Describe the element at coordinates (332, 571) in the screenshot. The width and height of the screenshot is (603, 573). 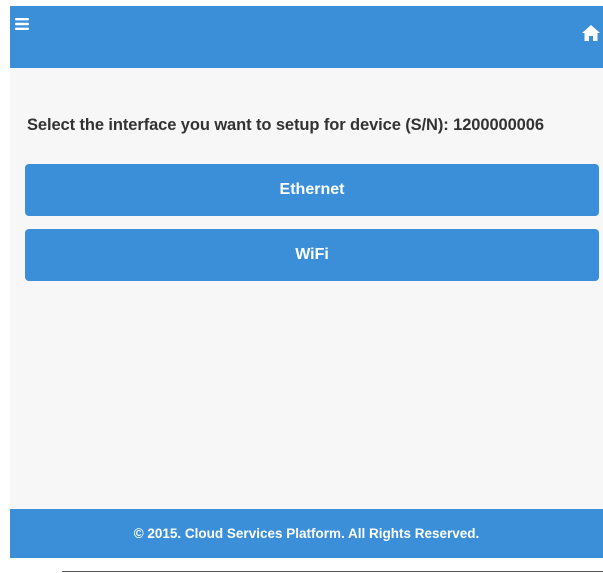
I see `divider-line` at that location.